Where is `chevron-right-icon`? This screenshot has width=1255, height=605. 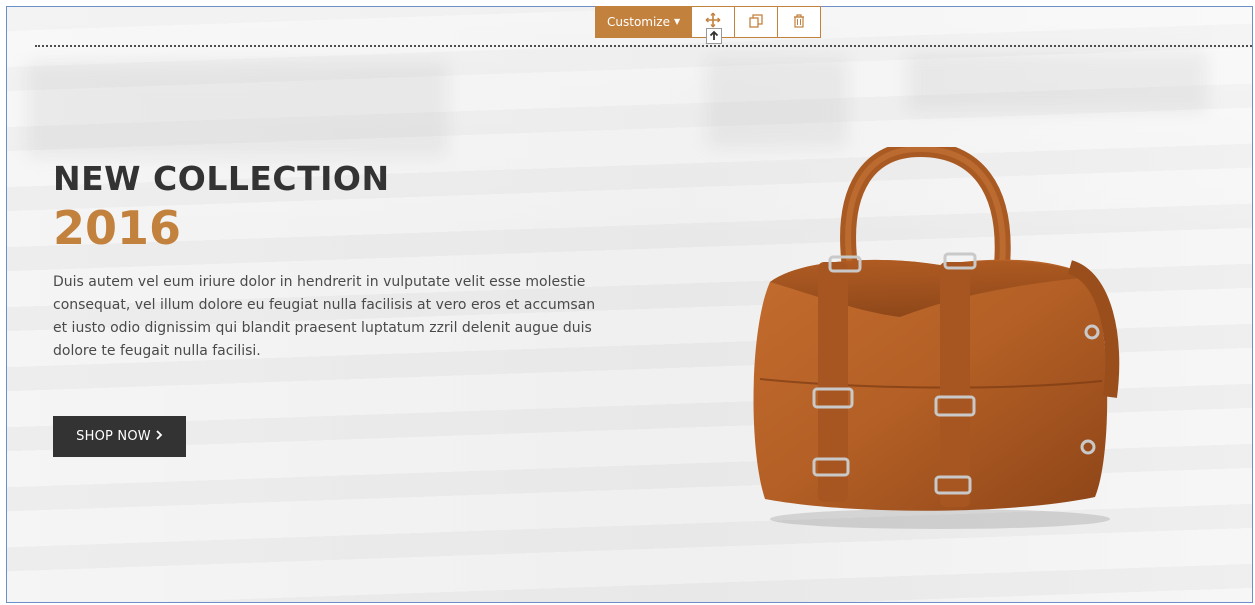
chevron-right-icon is located at coordinates (159, 436).